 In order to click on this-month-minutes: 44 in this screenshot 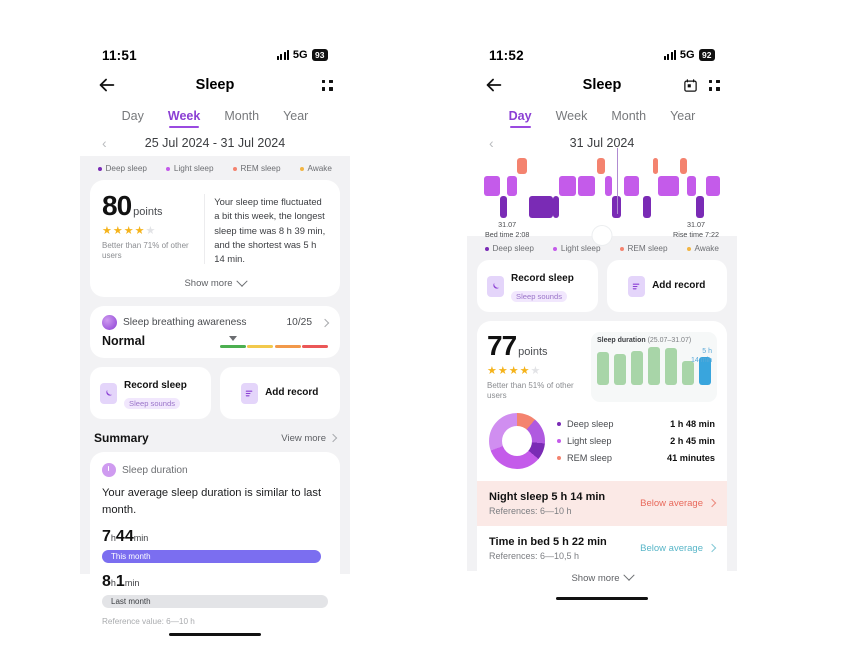, I will do `click(124, 536)`.